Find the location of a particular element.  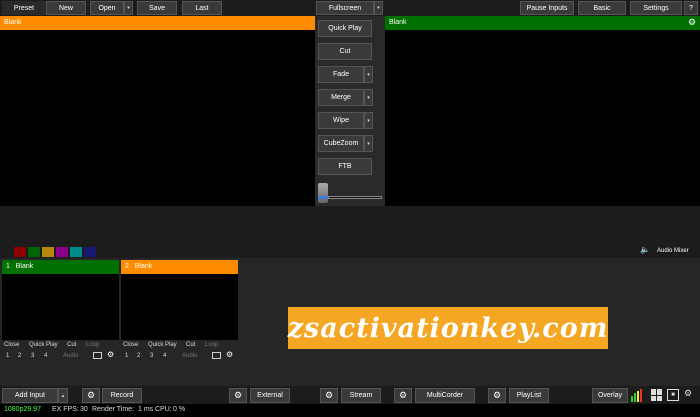

wipe-button: Wipe is located at coordinates (341, 120).